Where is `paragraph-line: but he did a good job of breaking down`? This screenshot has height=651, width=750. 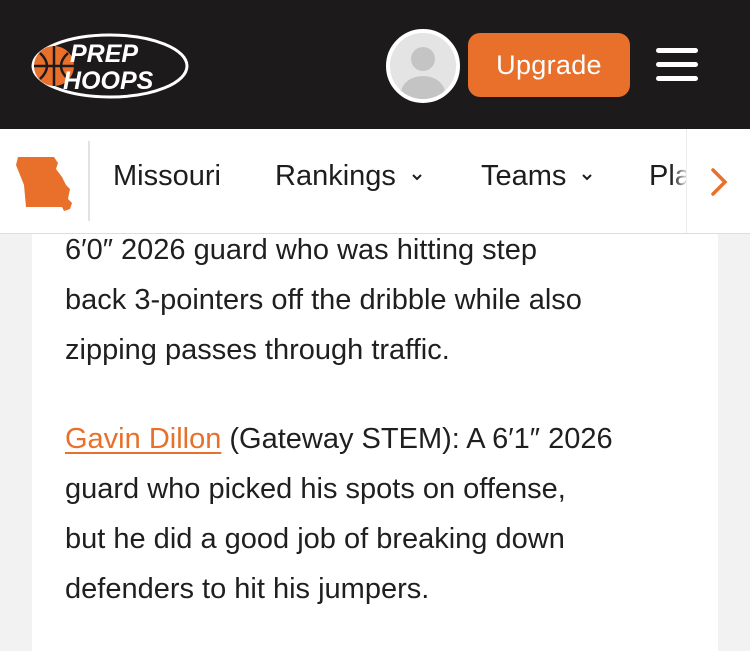
paragraph-line: but he did a good job of breaking down is located at coordinates (315, 539).